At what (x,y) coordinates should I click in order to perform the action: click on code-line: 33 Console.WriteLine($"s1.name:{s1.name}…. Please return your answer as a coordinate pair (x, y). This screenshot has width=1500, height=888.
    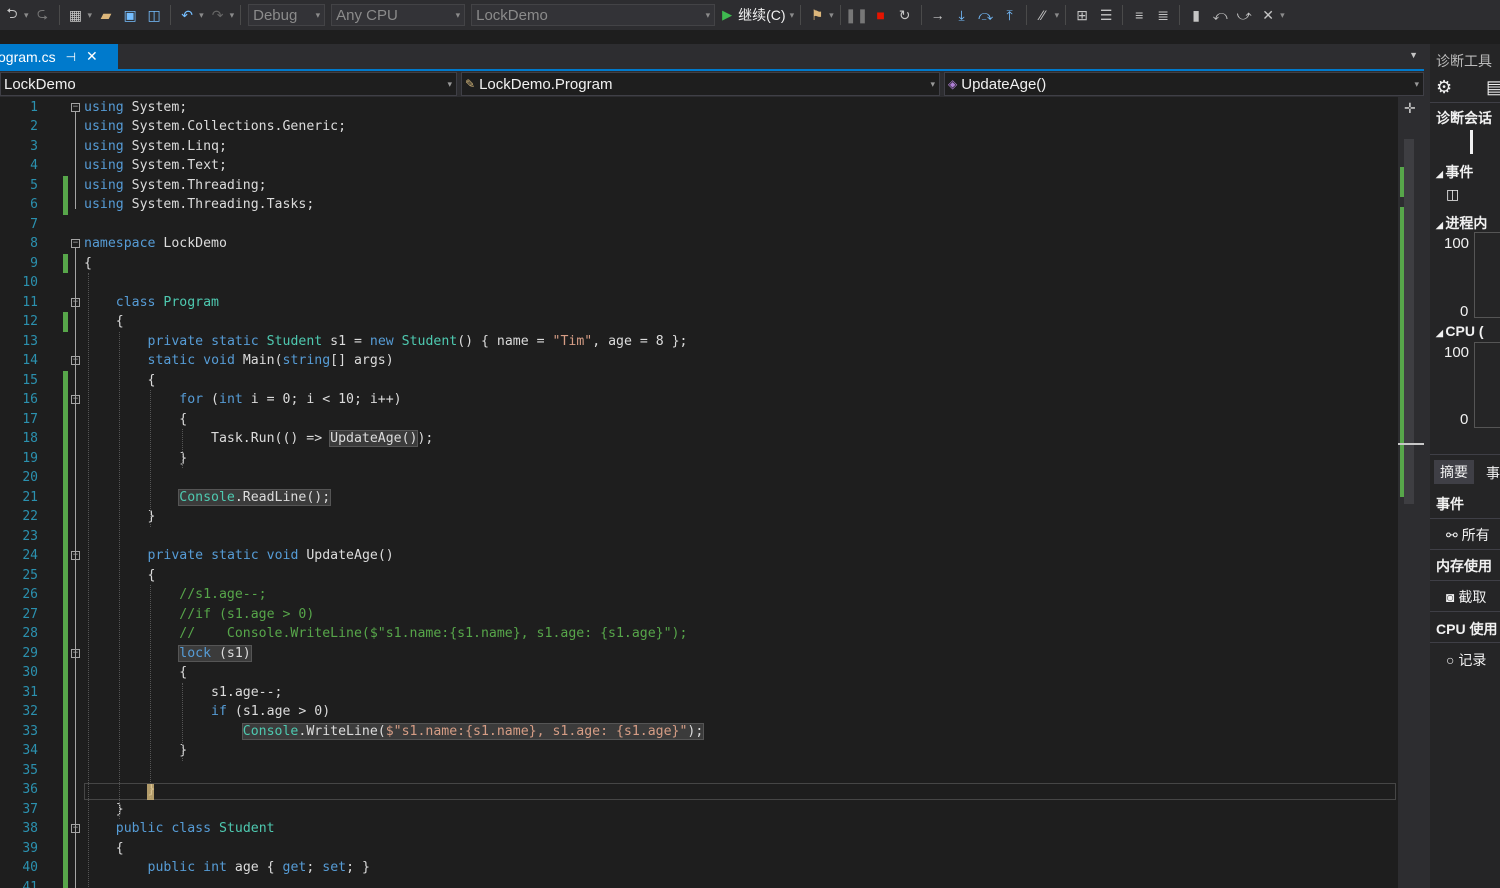
    Looking at the image, I should click on (699, 732).